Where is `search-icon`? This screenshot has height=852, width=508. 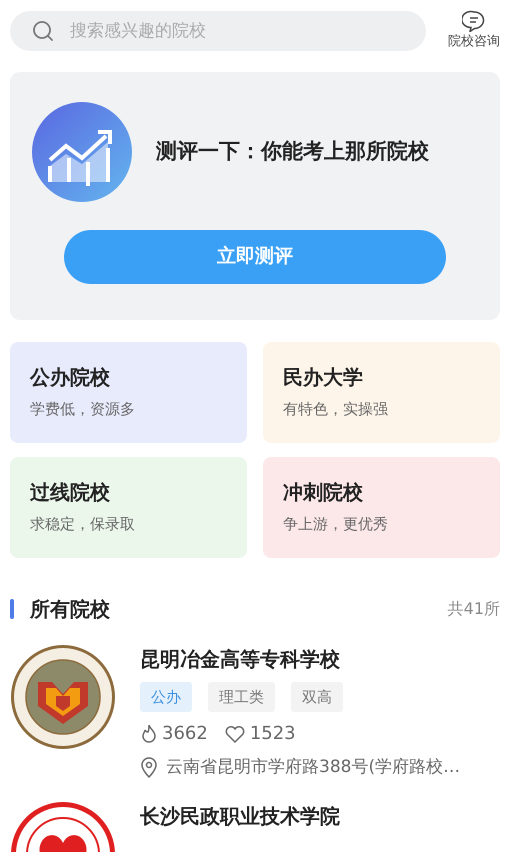
search-icon is located at coordinates (43, 31).